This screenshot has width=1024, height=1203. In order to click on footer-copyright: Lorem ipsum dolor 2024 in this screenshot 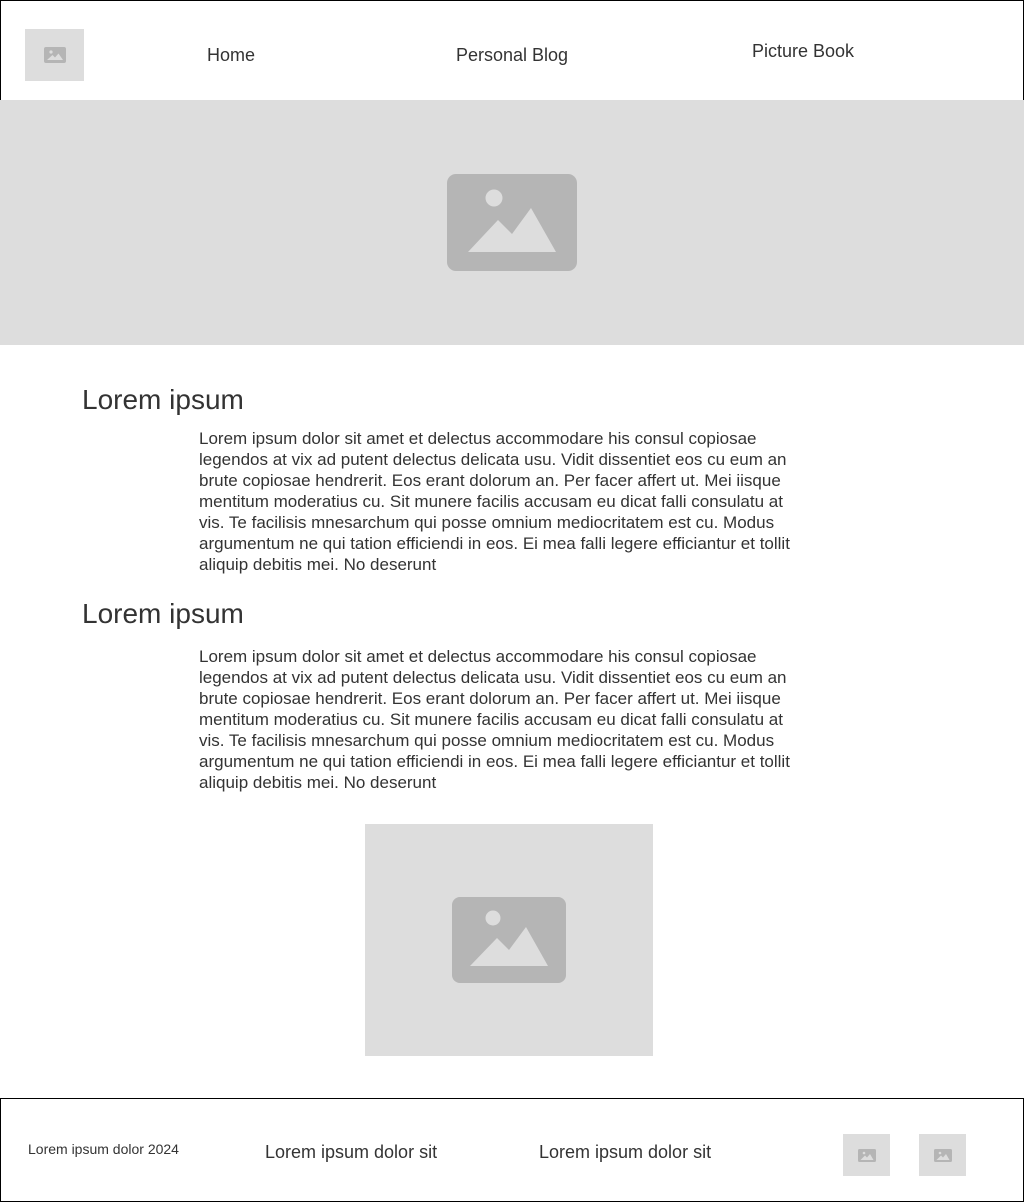, I will do `click(103, 1149)`.